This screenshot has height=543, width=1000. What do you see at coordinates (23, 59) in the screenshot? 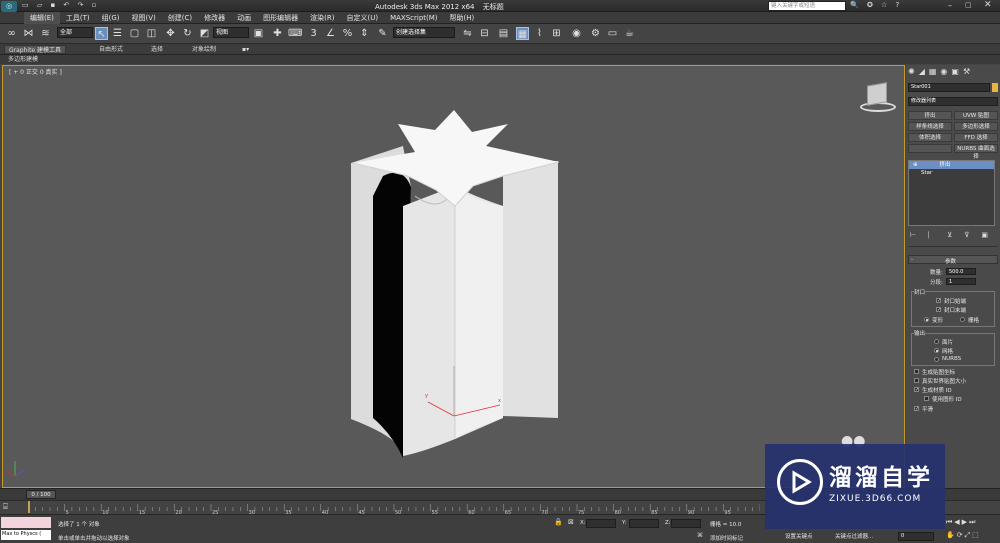
I see `ribbon-sub-label: 多边形建模` at bounding box center [23, 59].